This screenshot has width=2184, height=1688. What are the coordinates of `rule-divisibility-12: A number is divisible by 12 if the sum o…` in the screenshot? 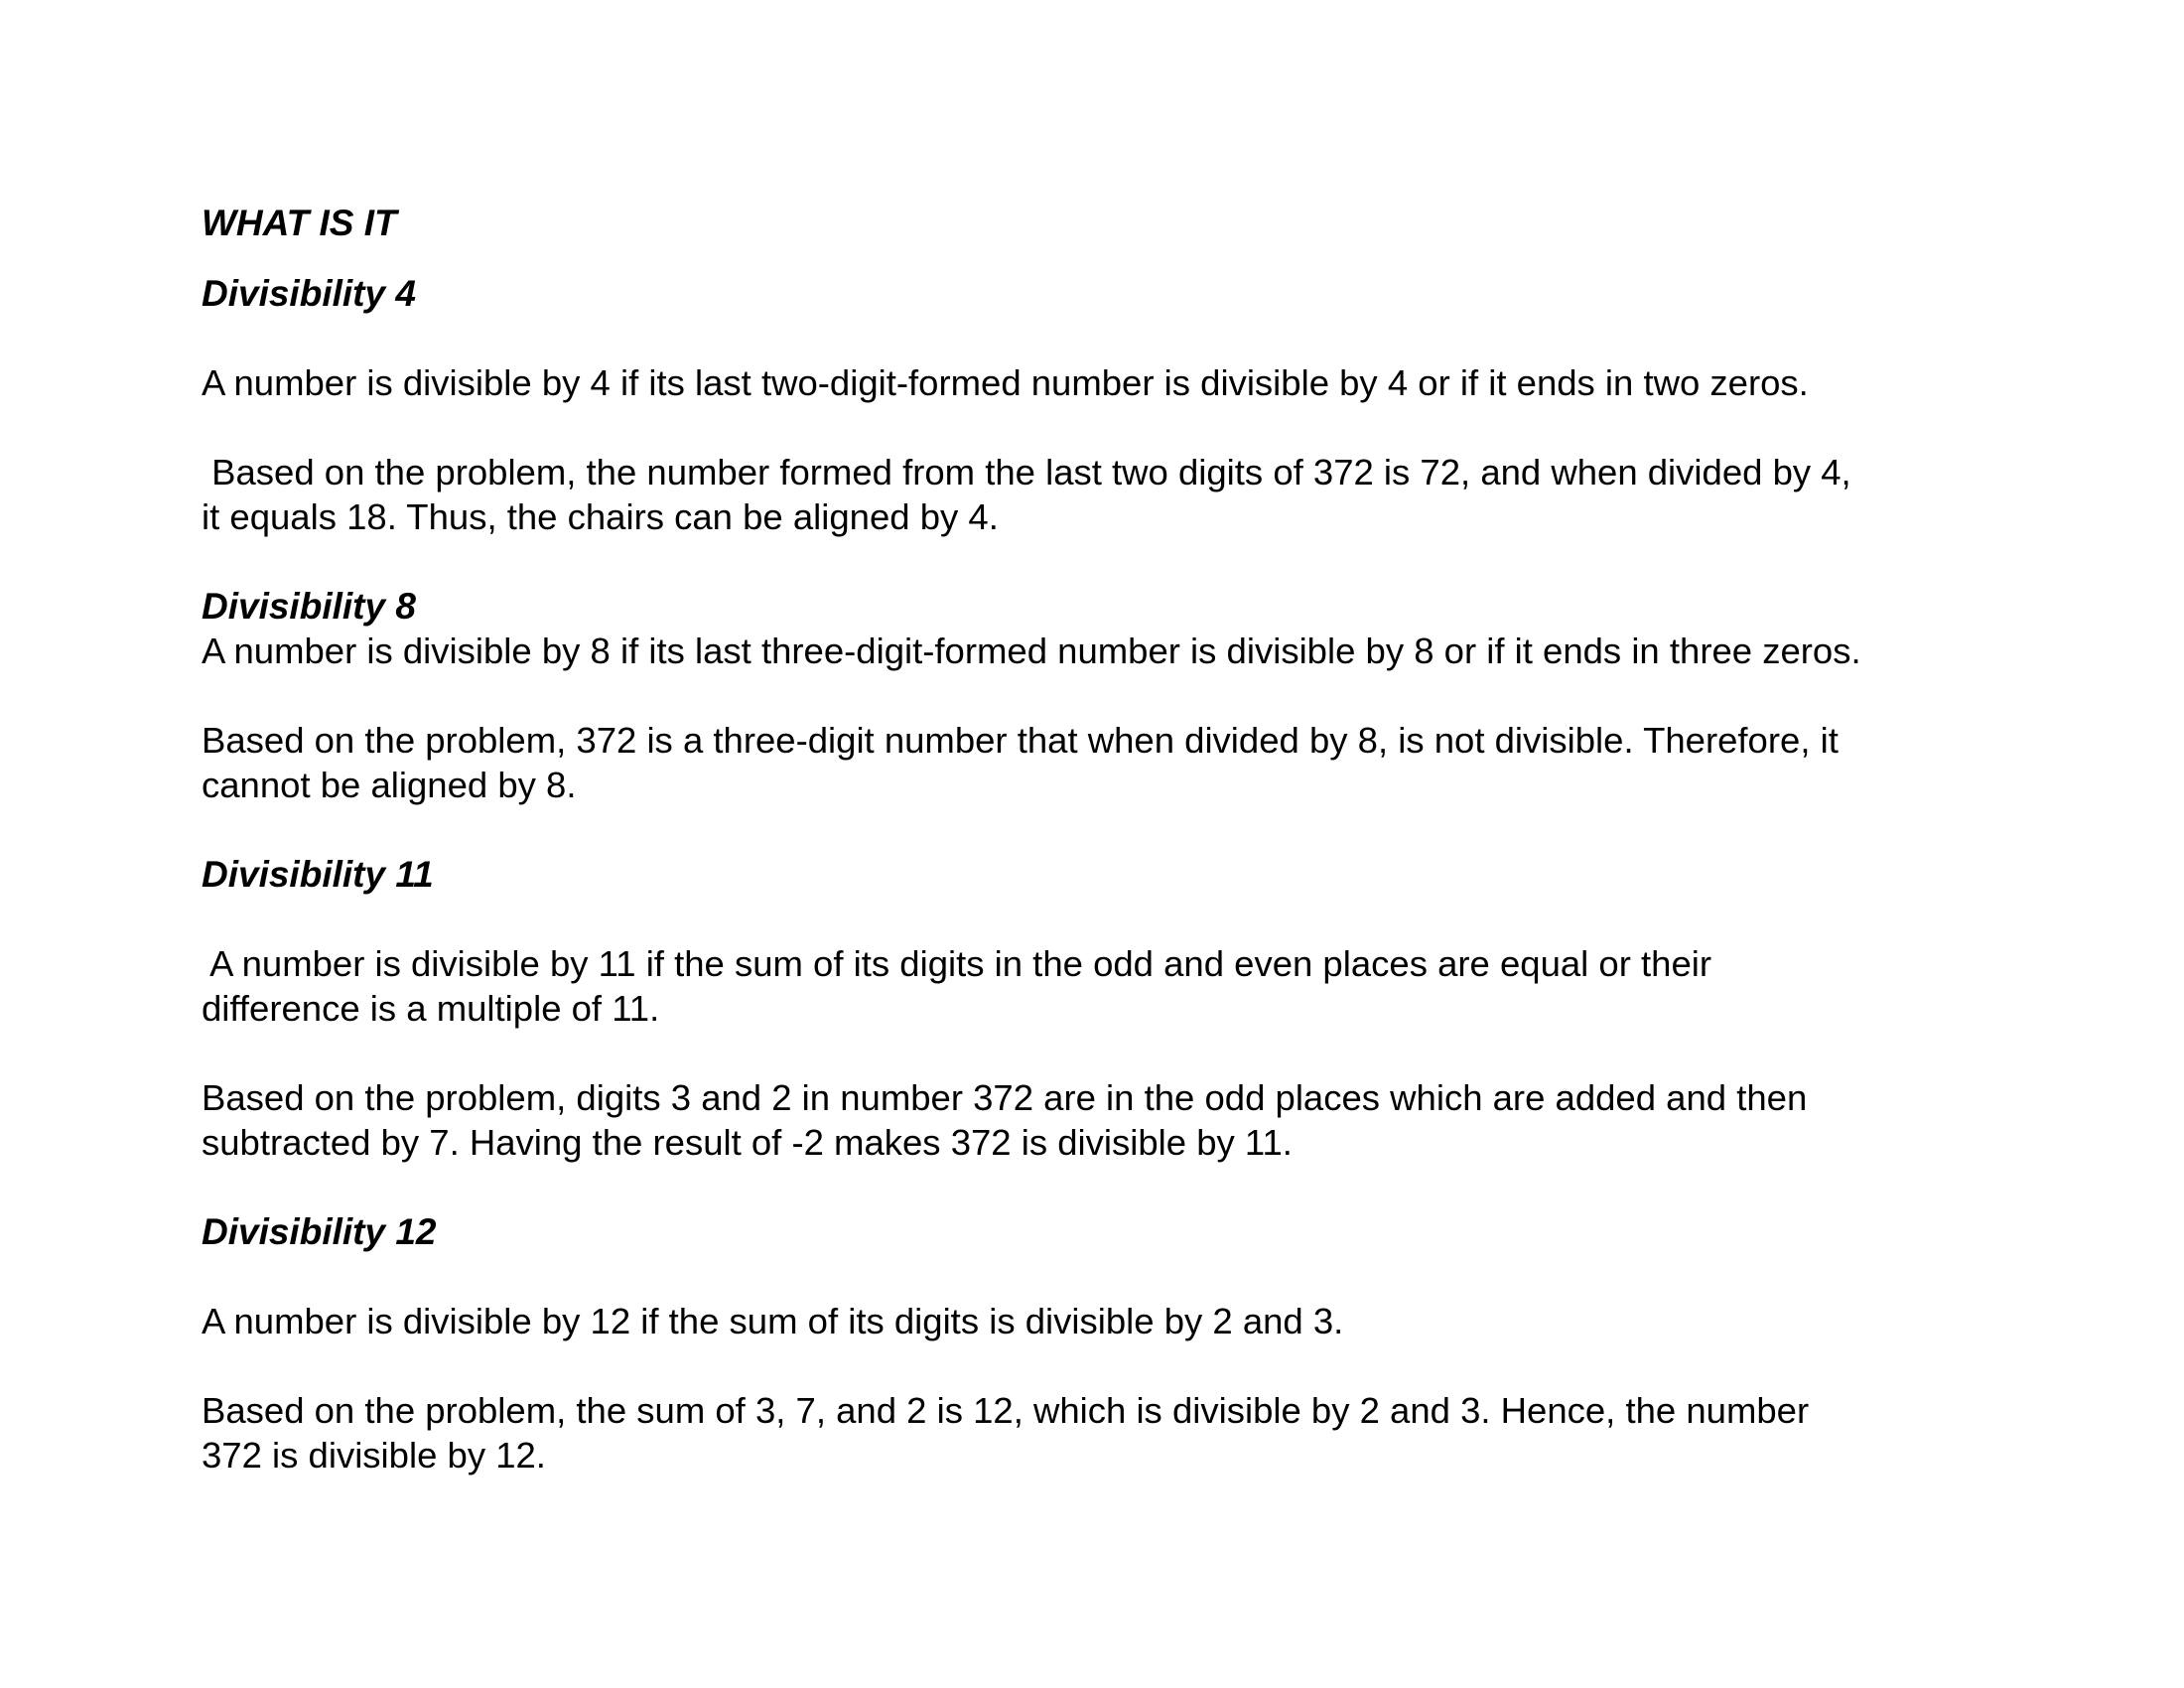 It's located at (773, 1321).